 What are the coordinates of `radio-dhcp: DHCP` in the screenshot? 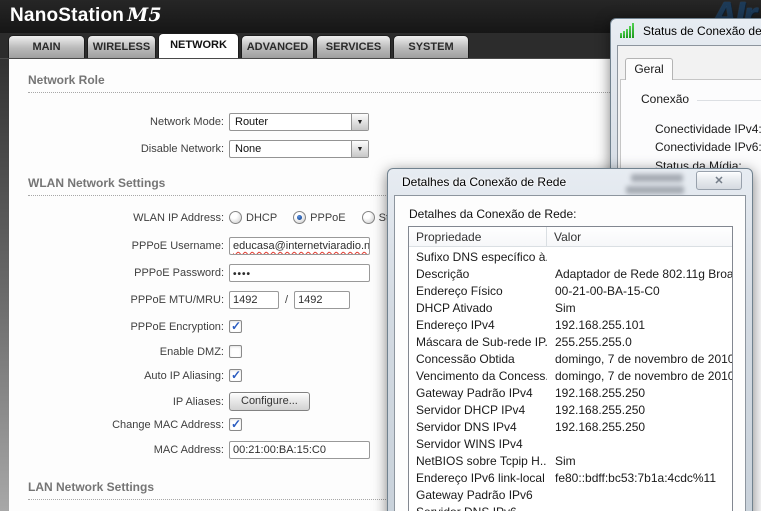 It's located at (253, 217).